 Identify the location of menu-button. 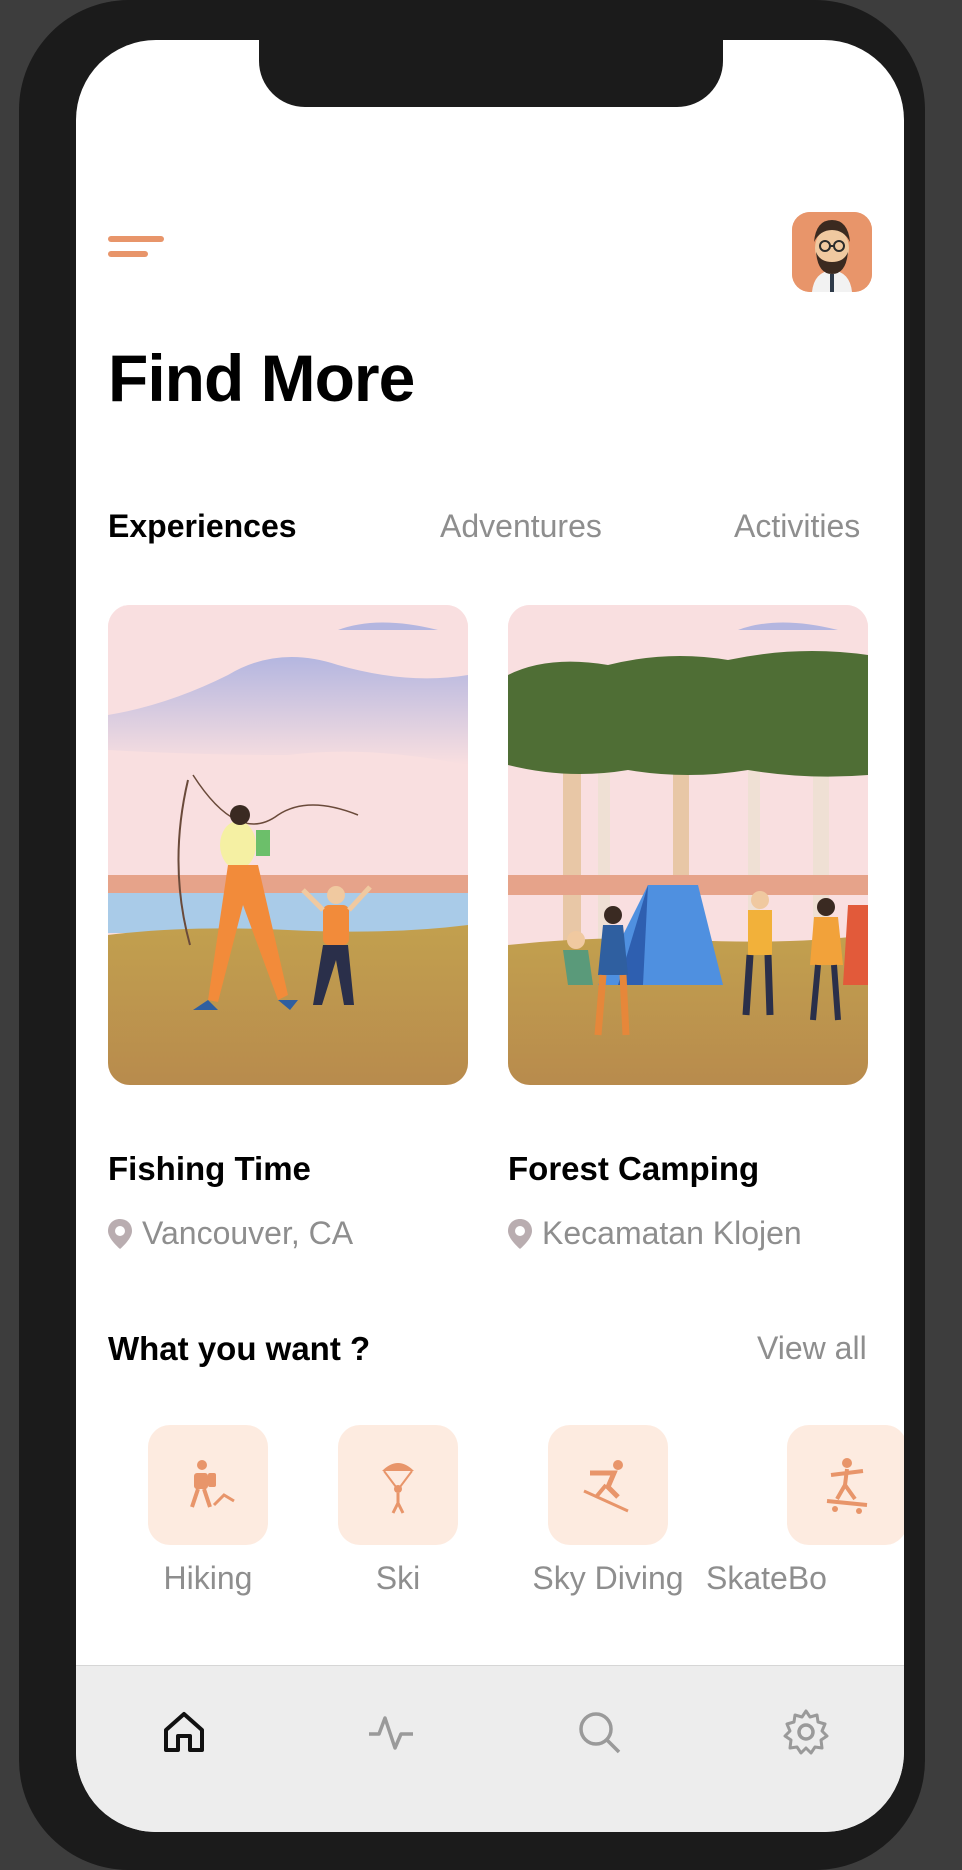
(136, 252).